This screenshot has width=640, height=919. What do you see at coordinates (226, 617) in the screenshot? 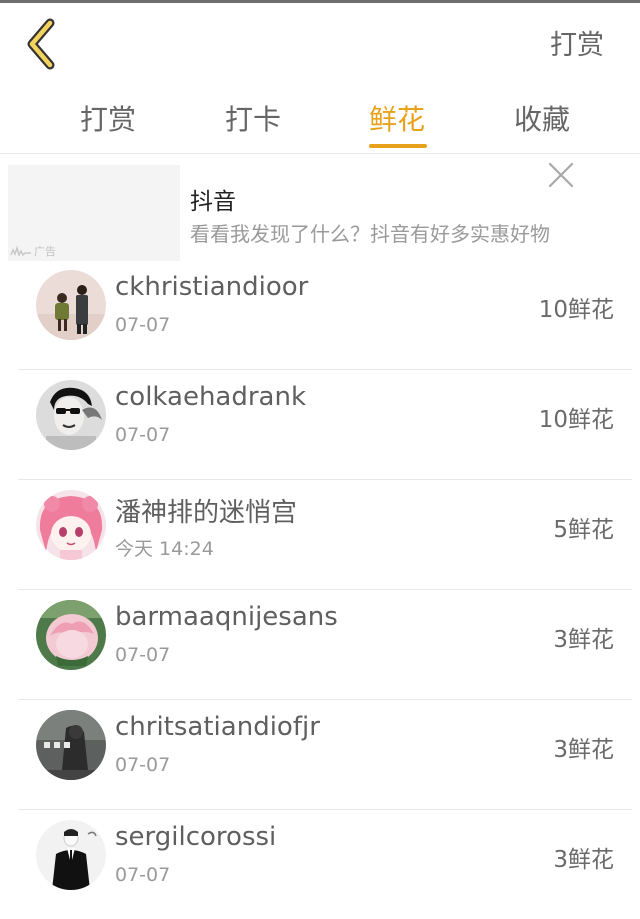
I see `user-name: barmaaqnijesans` at bounding box center [226, 617].